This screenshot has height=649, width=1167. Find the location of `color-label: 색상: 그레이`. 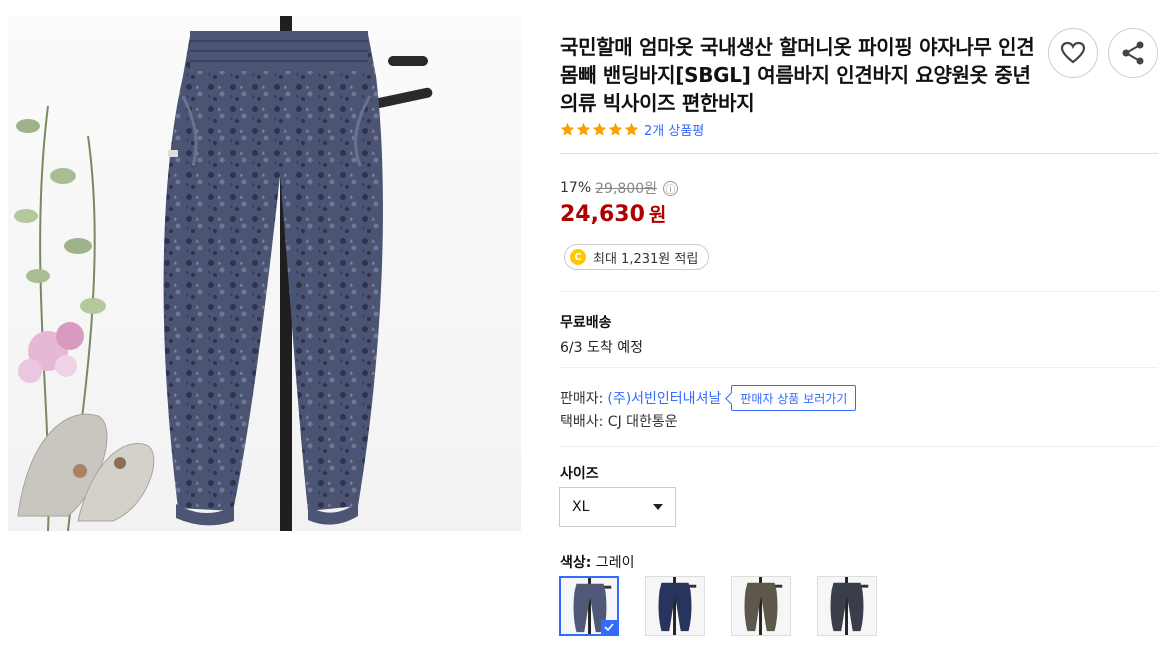

color-label: 색상: 그레이 is located at coordinates (597, 562).